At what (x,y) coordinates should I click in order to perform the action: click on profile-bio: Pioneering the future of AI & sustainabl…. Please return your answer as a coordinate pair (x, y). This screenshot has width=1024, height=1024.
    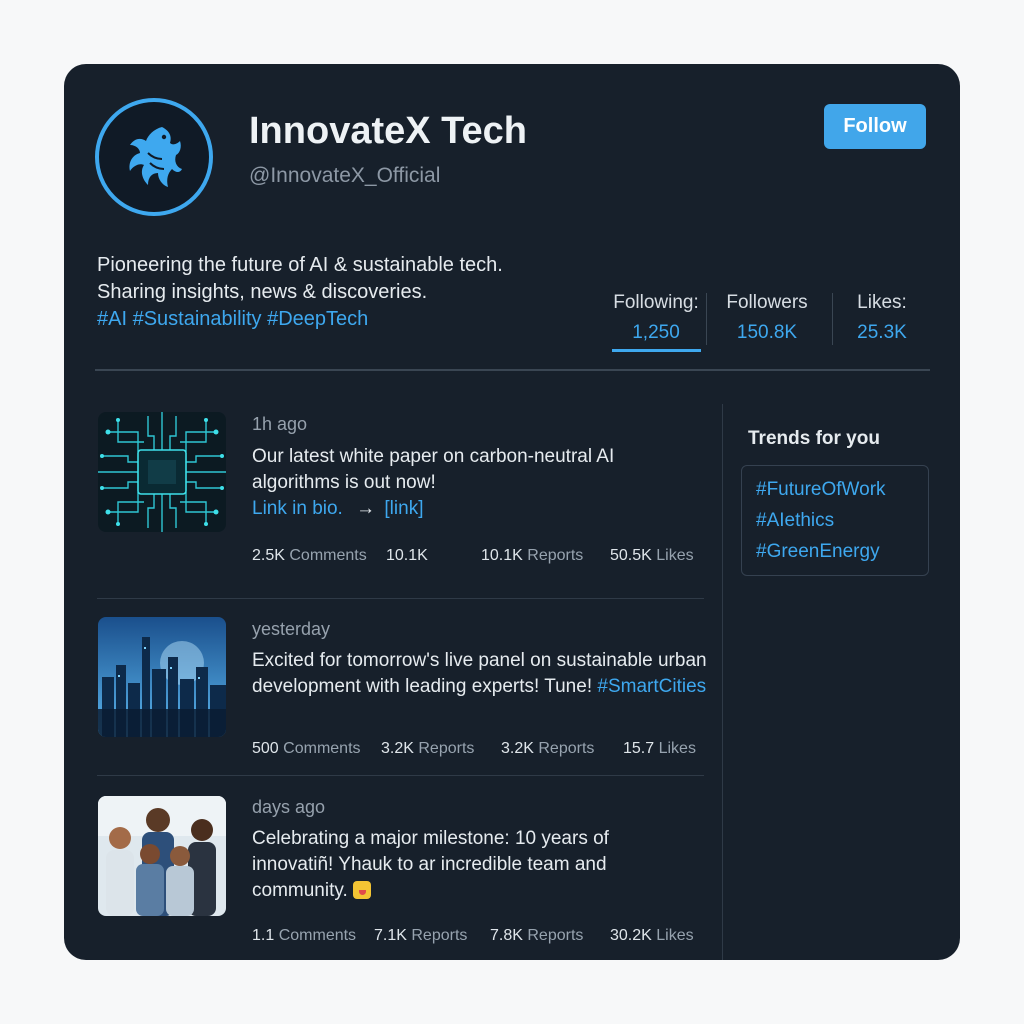
    Looking at the image, I should click on (300, 292).